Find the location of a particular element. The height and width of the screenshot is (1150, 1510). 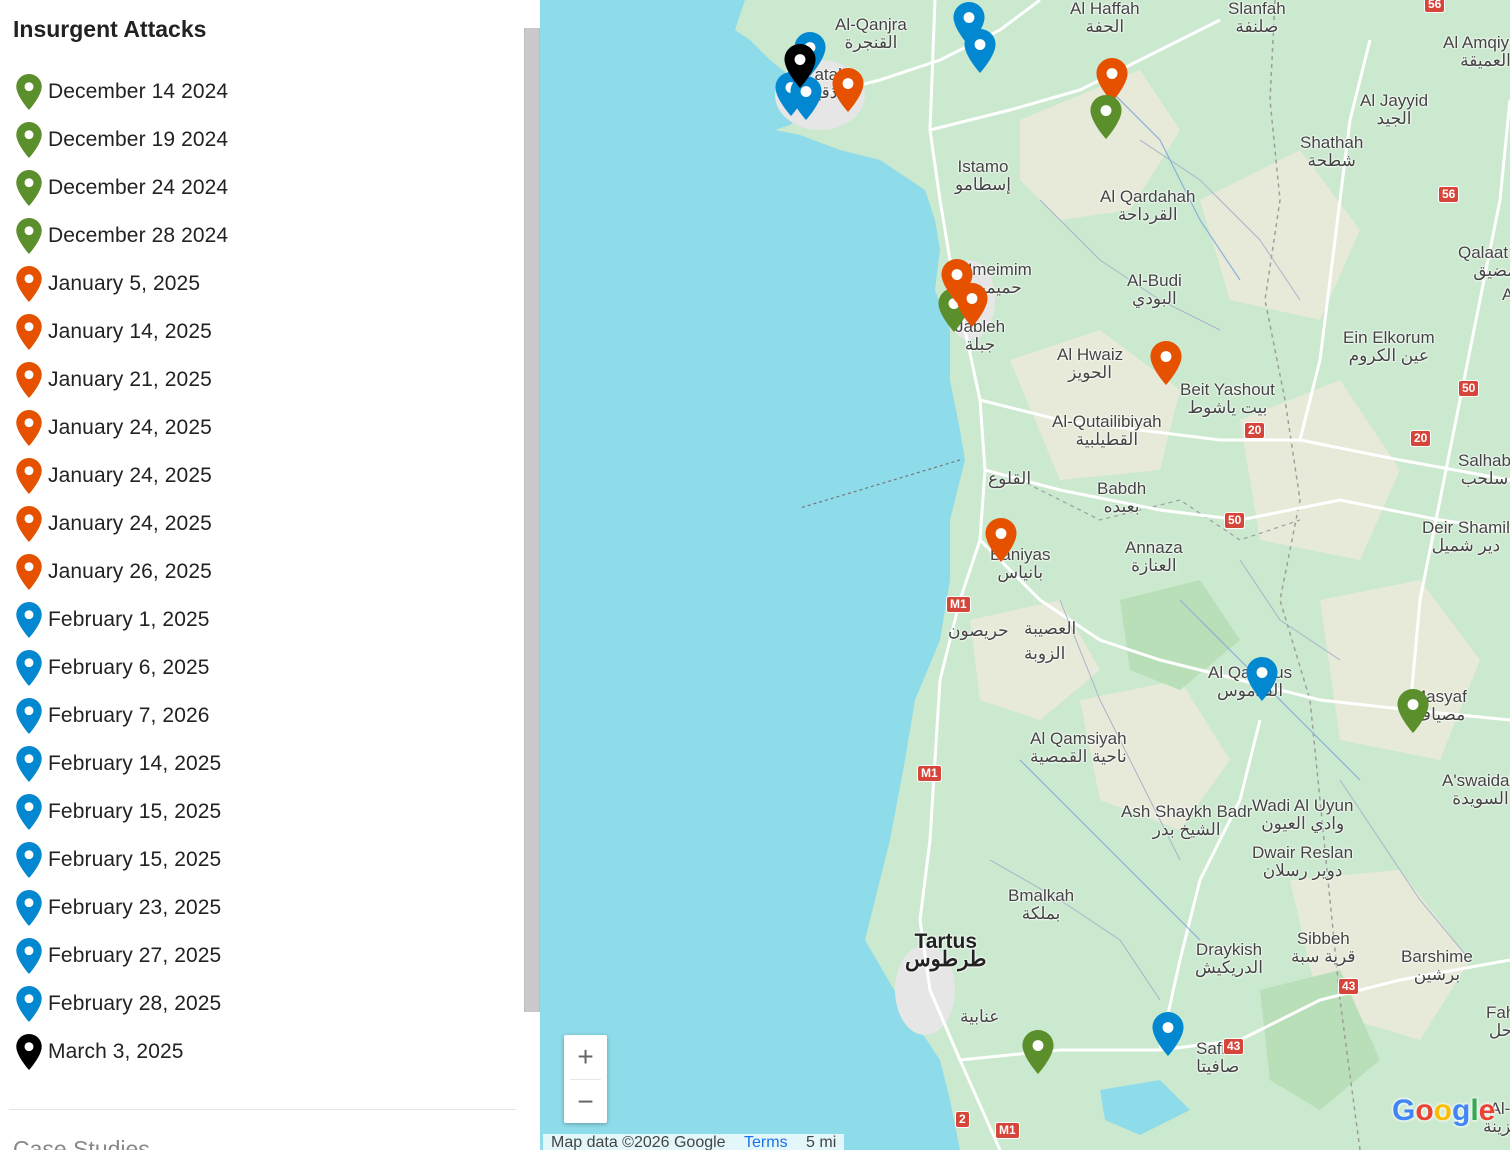

zoom-out-button: − is located at coordinates (585, 1102).